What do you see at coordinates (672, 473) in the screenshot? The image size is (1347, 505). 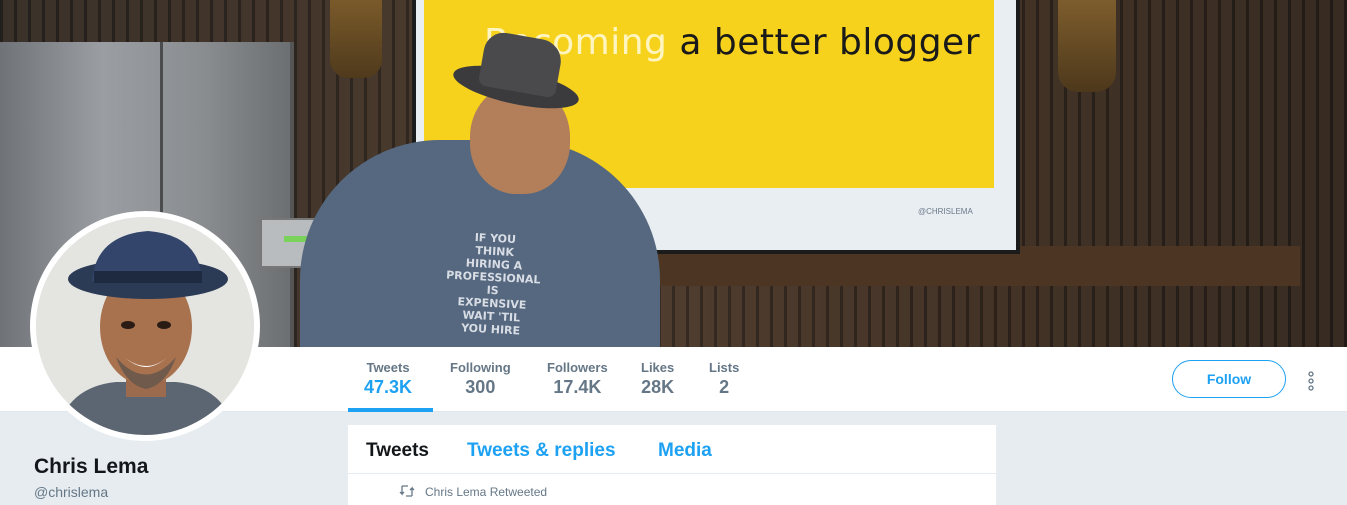 I see `timeline-divider` at bounding box center [672, 473].